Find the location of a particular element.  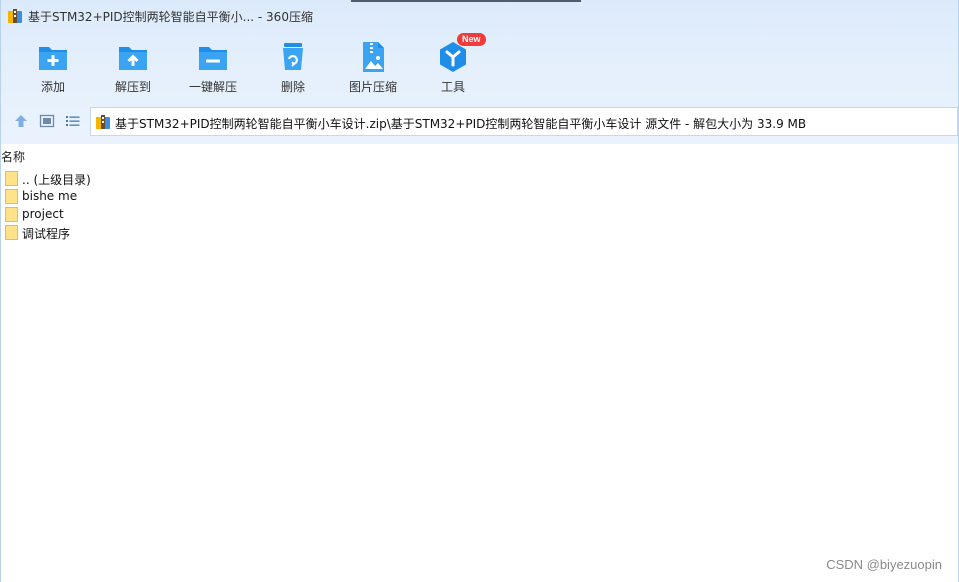

image-compress-icon is located at coordinates (373, 57).